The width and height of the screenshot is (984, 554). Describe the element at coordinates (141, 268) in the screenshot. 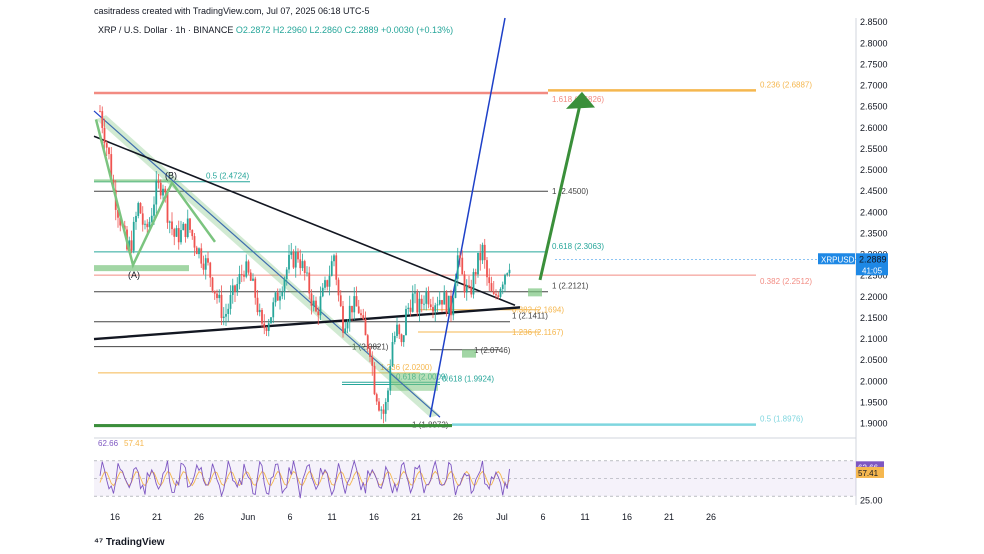

I see `wave-a-zone` at that location.